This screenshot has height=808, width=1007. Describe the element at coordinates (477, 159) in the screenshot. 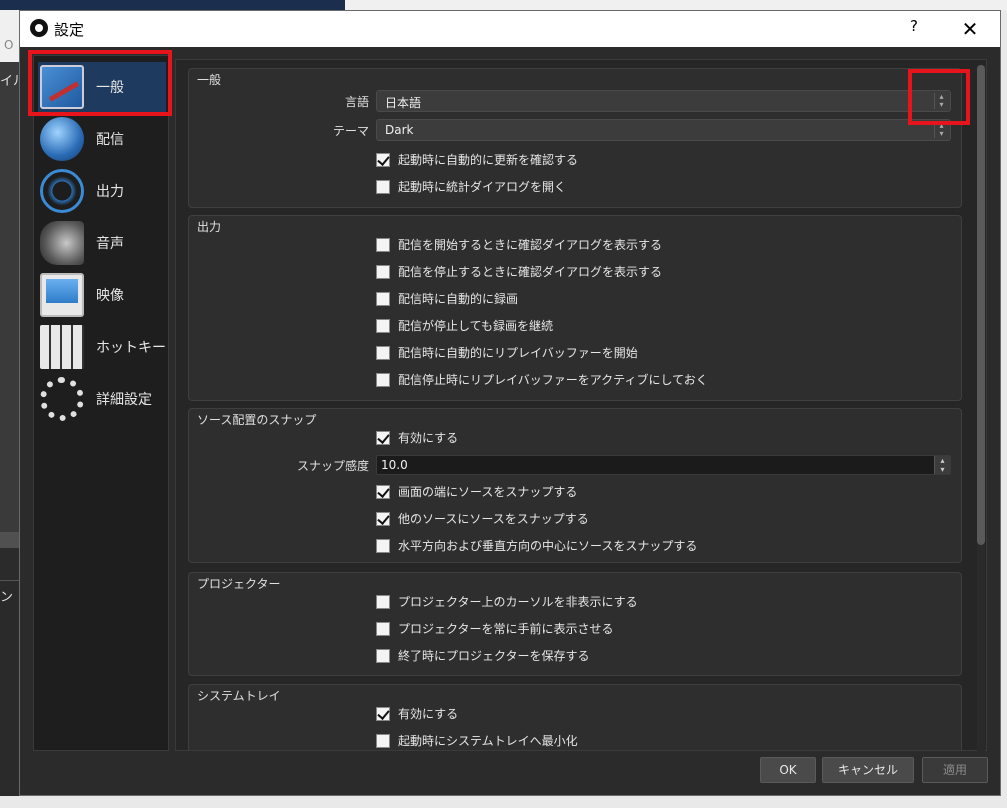

I see `check-updates-checkbox: 起動時に自動的に更新を確認する` at that location.